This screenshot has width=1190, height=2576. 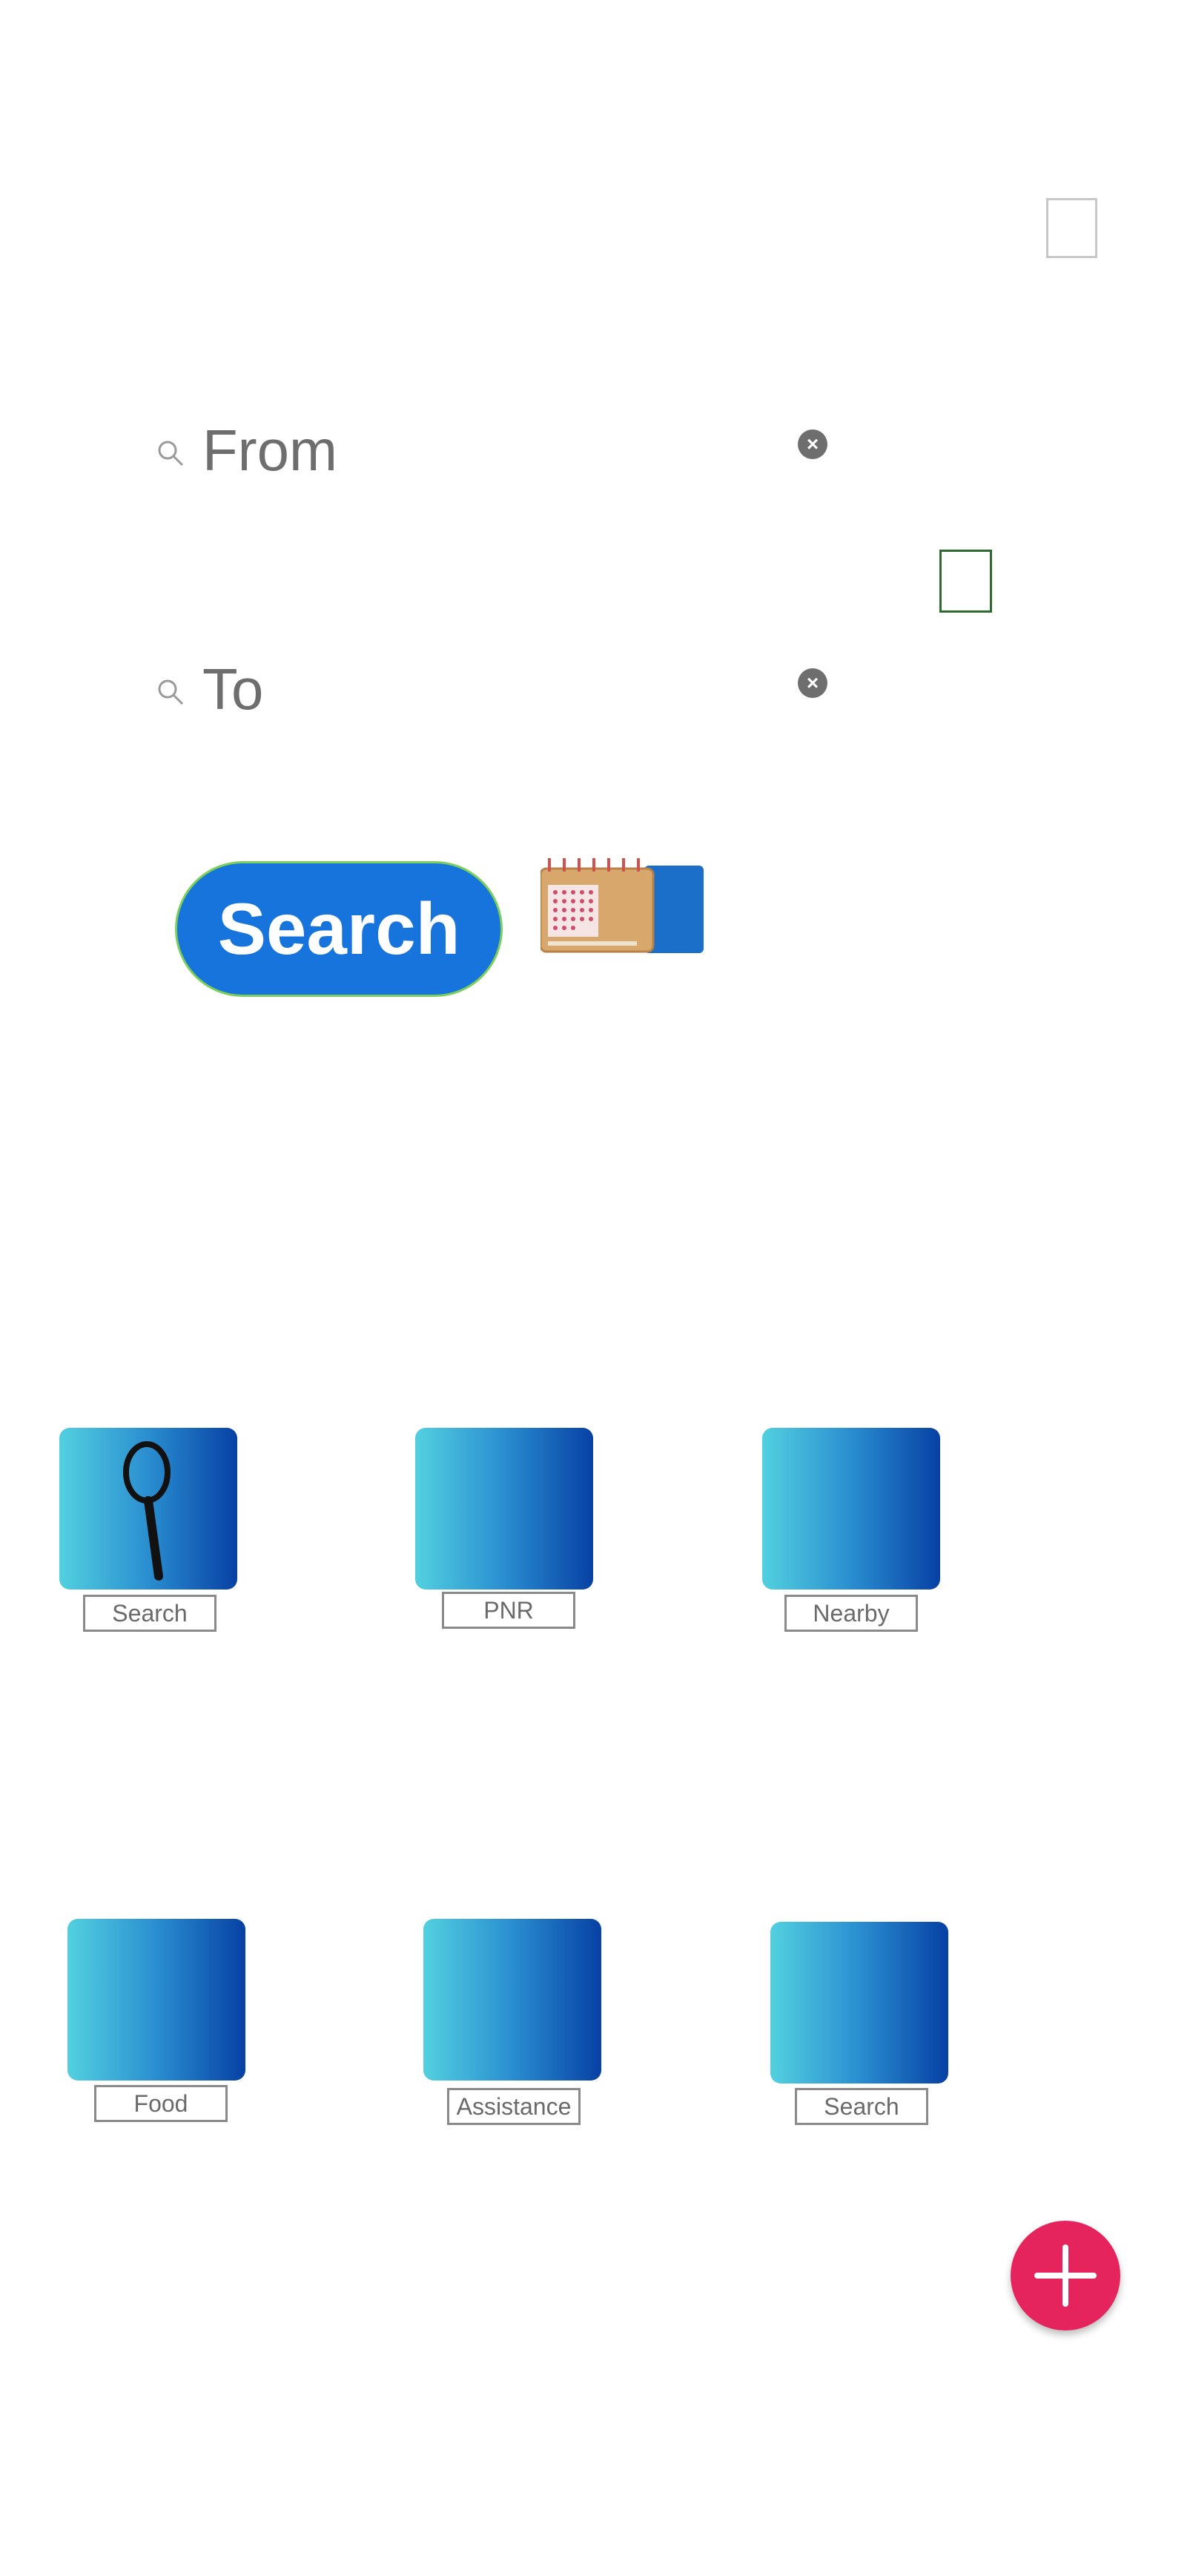 What do you see at coordinates (233, 689) in the screenshot?
I see `to-placeholder: To` at bounding box center [233, 689].